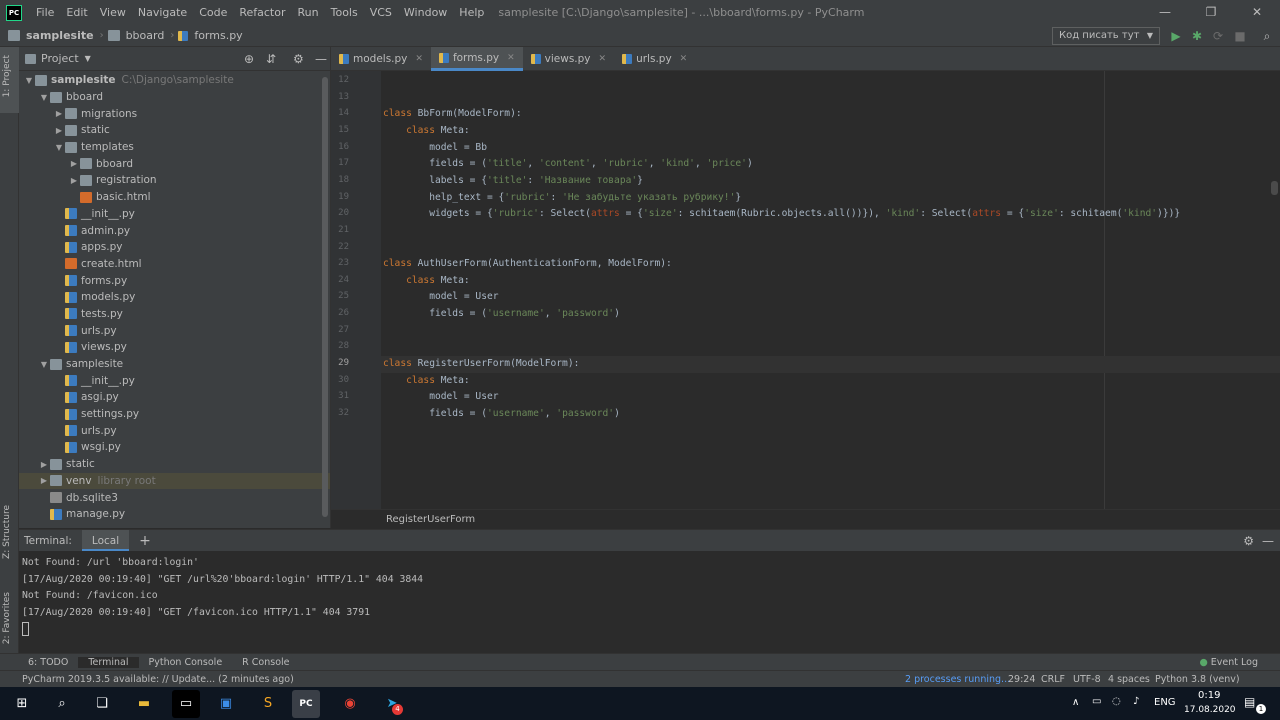 Image resolution: width=1280 pixels, height=720 pixels. Describe the element at coordinates (805, 519) in the screenshot. I see `editor-breadcrumb: RegisterUserForm` at that location.